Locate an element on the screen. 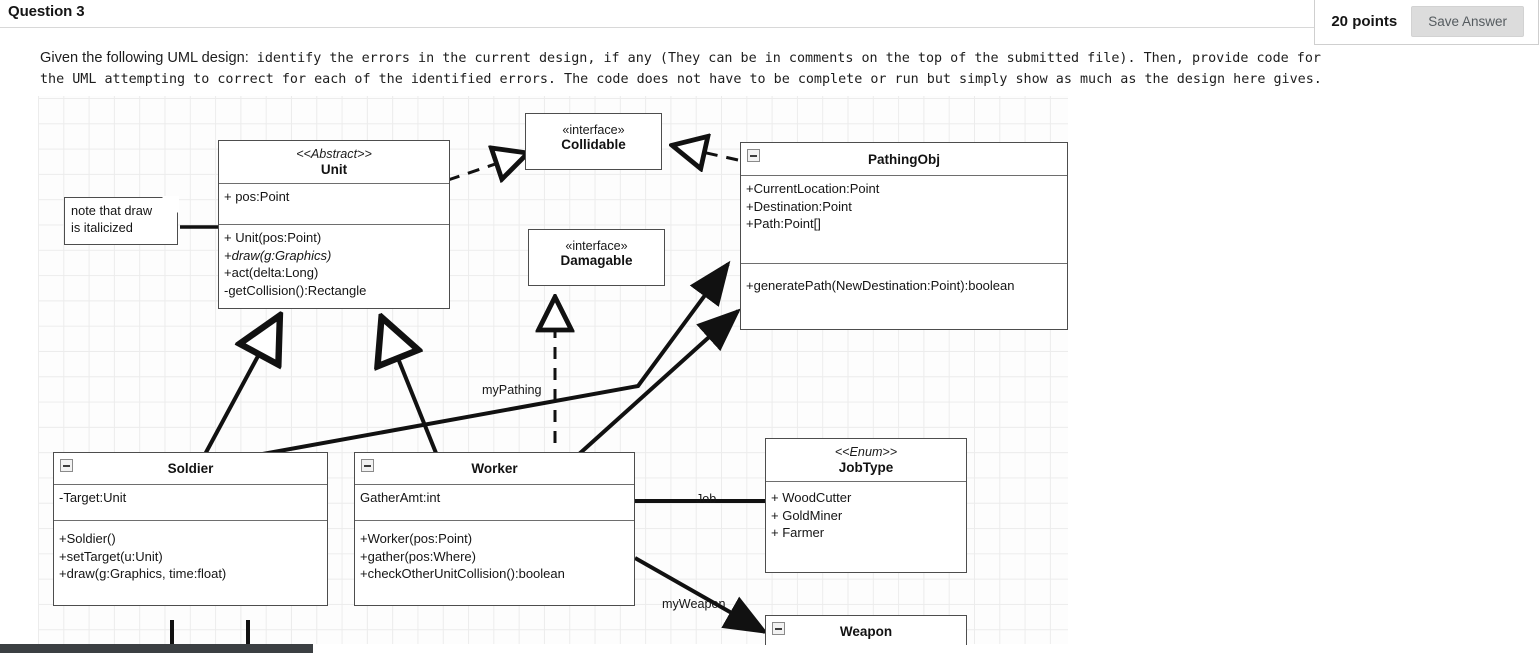 The width and height of the screenshot is (1539, 653). uml-class-worker-attributes: GatherAmt:int is located at coordinates (494, 502).